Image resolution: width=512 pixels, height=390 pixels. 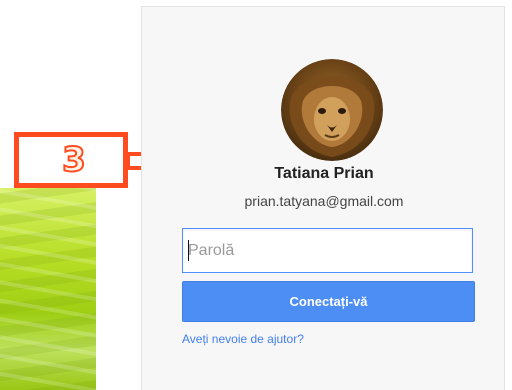 What do you see at coordinates (327, 250) in the screenshot?
I see `password-input` at bounding box center [327, 250].